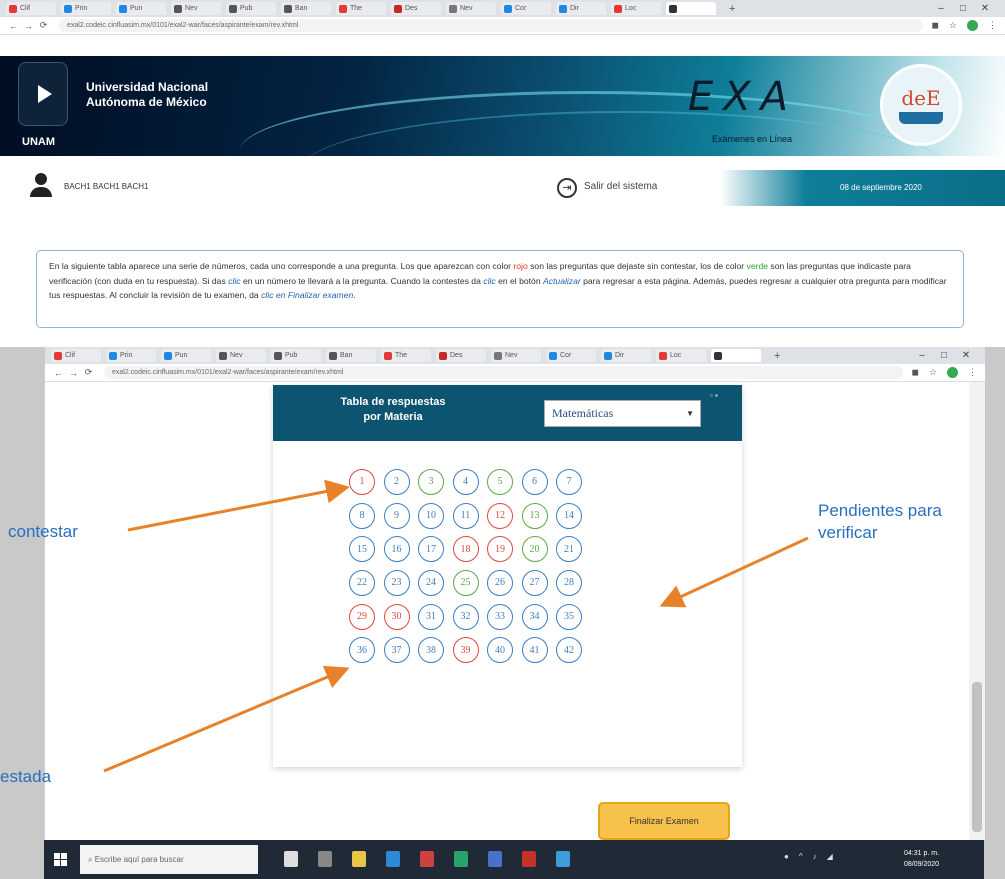 Image resolution: width=1005 pixels, height=879 pixels. I want to click on question-button: 33, so click(500, 616).